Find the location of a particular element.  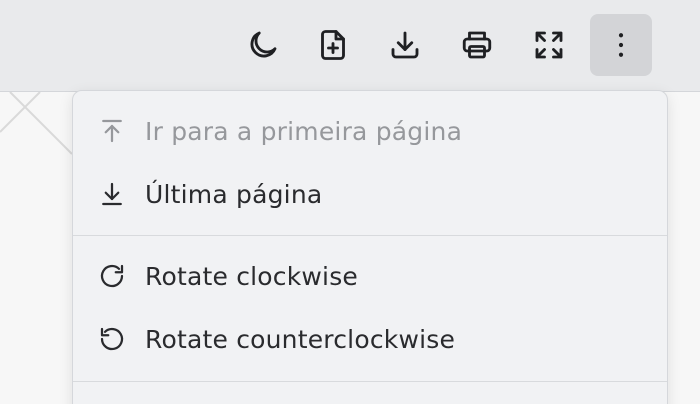

menu-item-label: Última página is located at coordinates (234, 194).